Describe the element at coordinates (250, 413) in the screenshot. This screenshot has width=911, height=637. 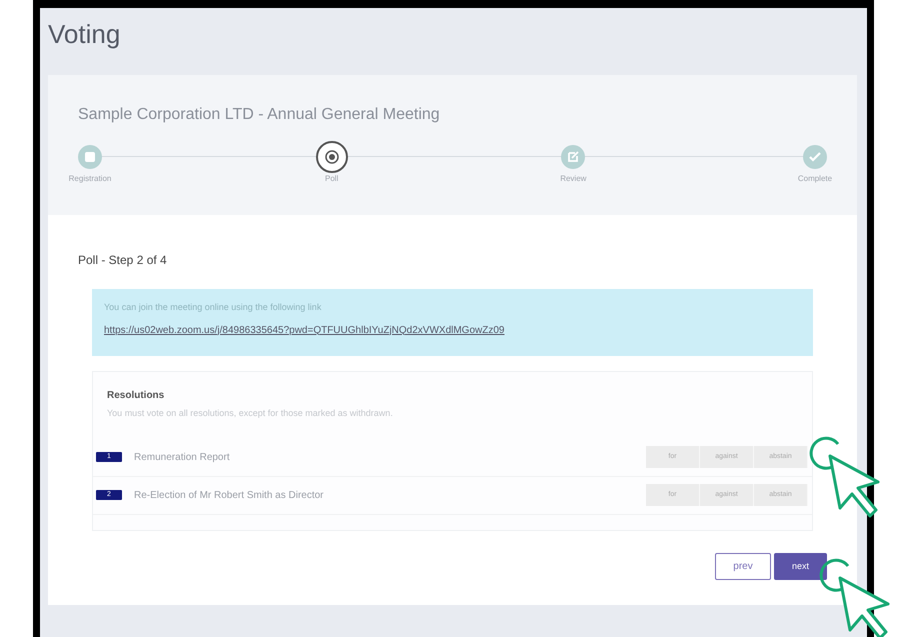
I see `resolutions-note: You must vote on all resolutions, except for those marked as withdrawn.` at that location.